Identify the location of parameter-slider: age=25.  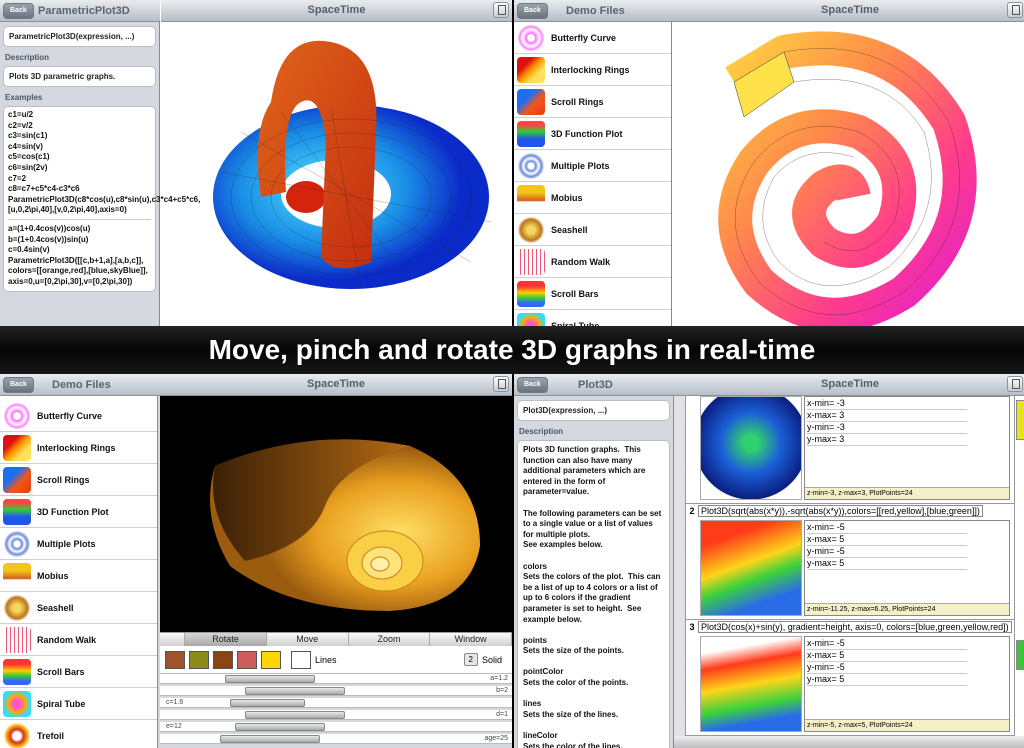
(336, 739).